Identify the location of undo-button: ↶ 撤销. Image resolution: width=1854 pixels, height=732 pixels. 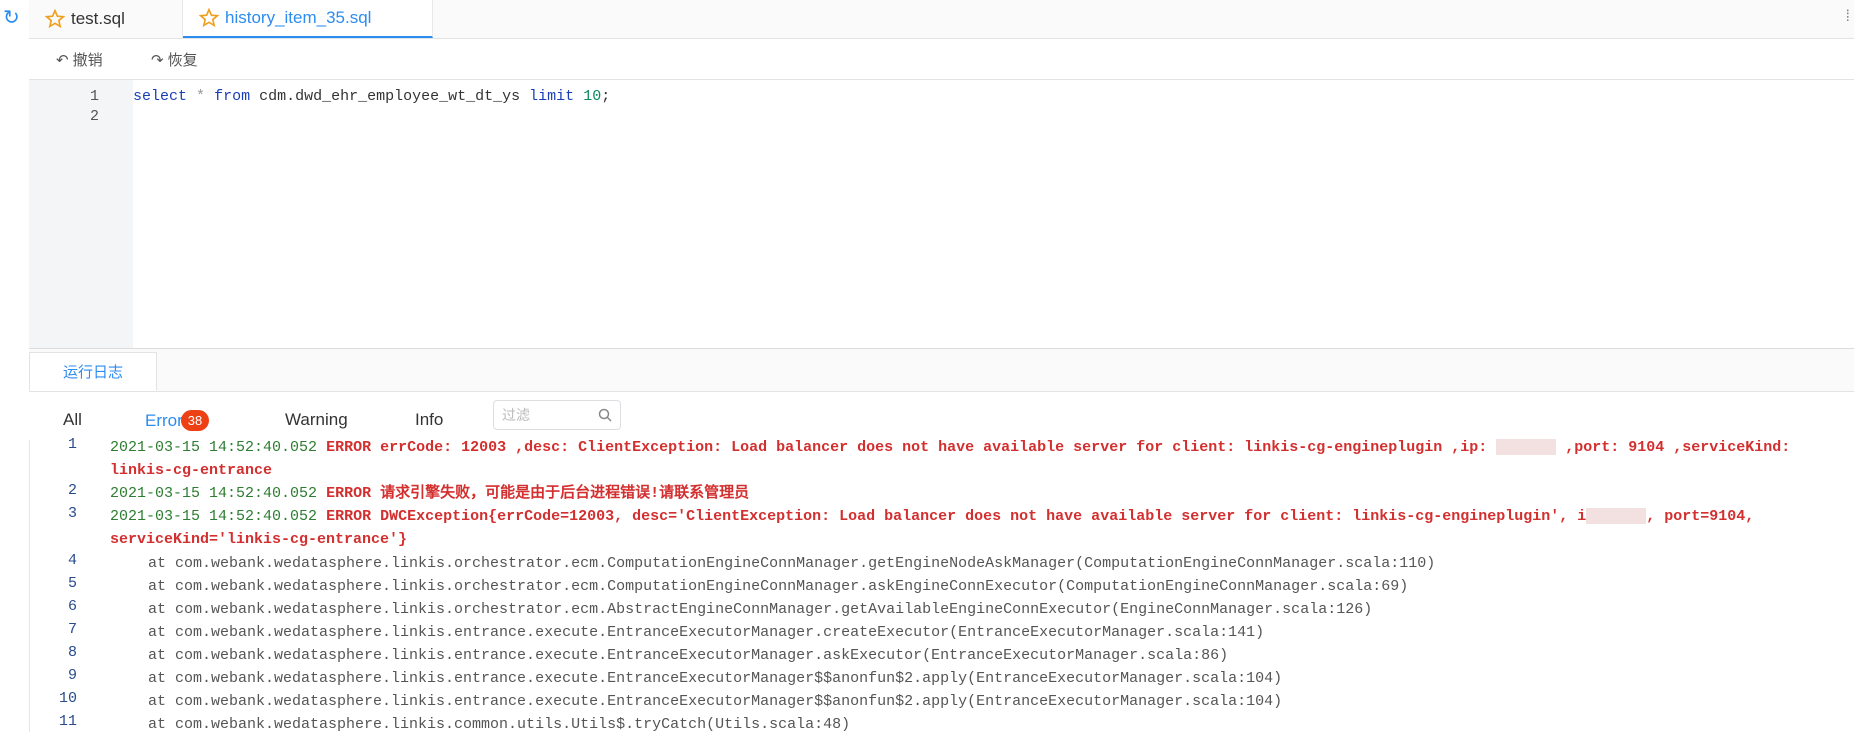
(79, 59).